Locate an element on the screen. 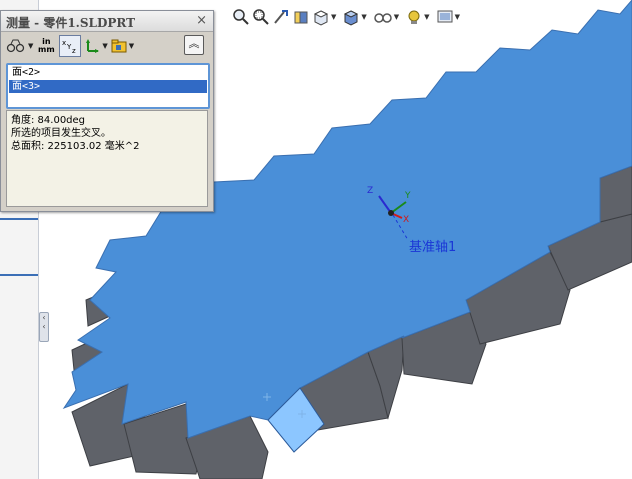 This screenshot has height=479, width=632. view-orientation-icon: ▼ is located at coordinates (326, 17).